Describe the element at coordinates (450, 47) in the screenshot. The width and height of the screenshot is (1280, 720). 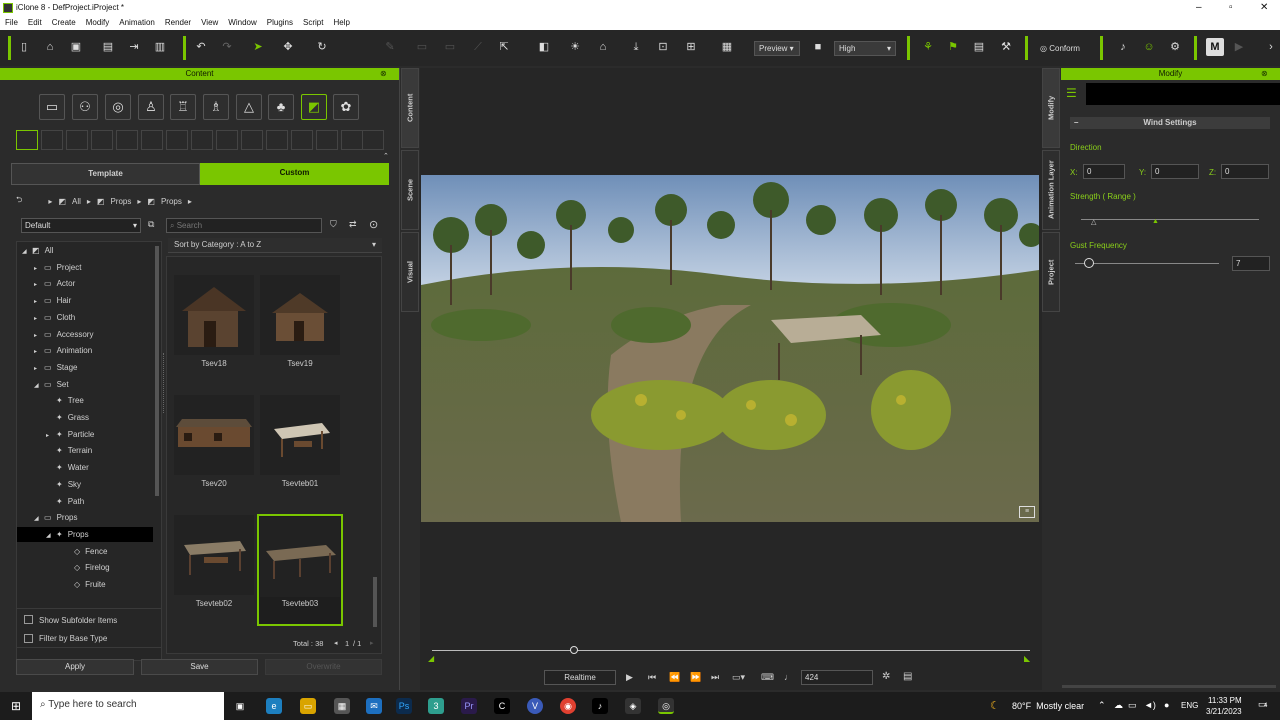
I see `align-disabled-icon: ▭` at that location.